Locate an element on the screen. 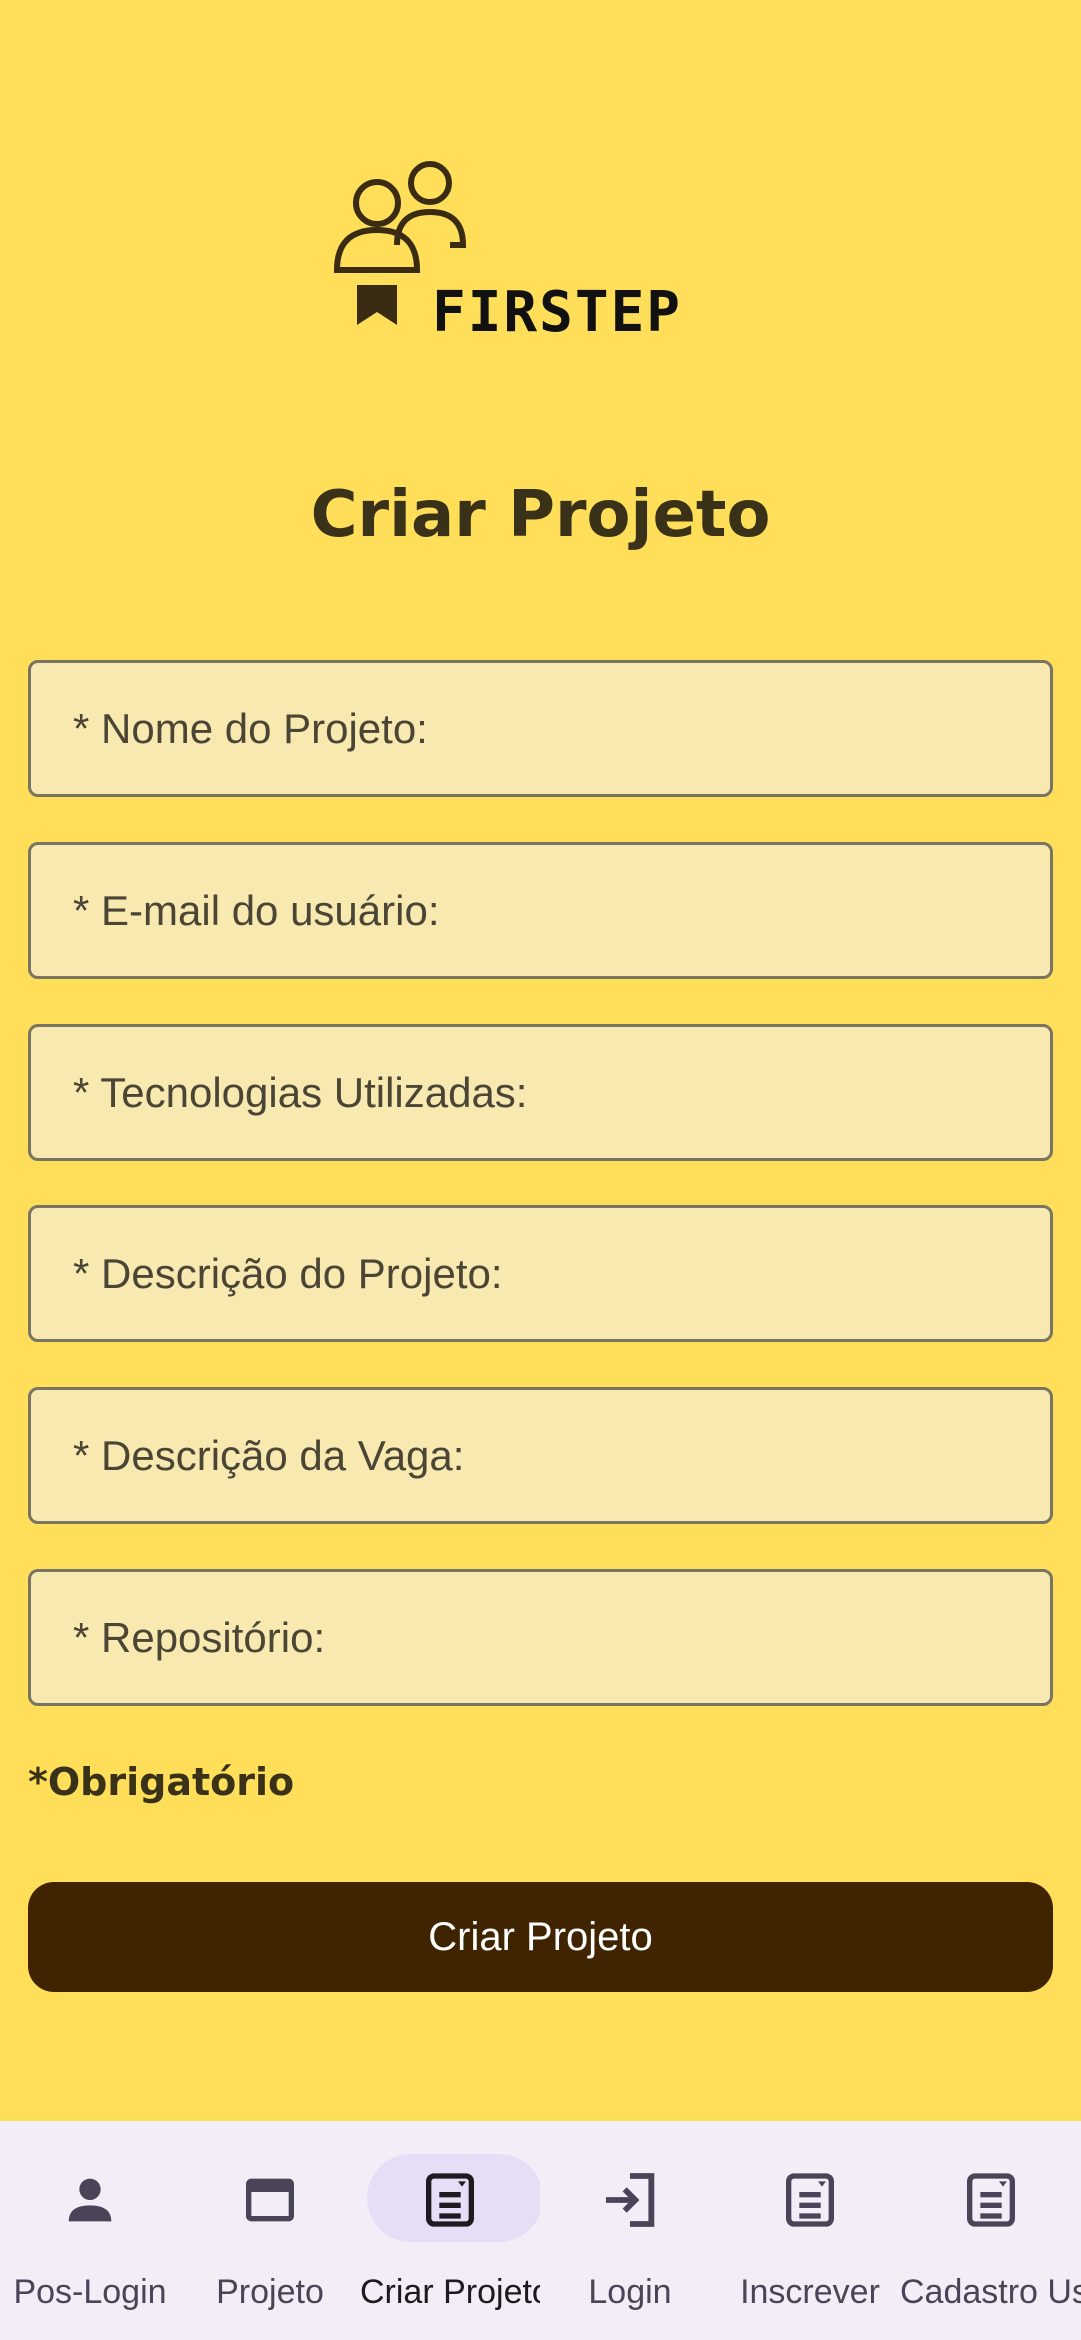  nav-label: Cadastro Usuário is located at coordinates (990, 2292).